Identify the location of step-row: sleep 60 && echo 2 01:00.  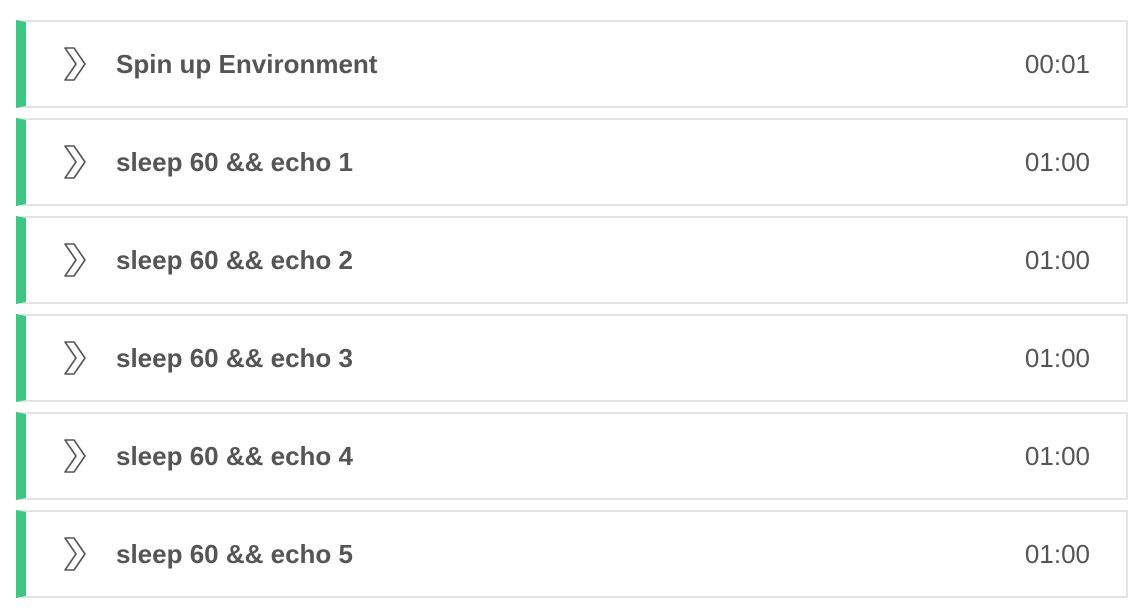
(572, 260).